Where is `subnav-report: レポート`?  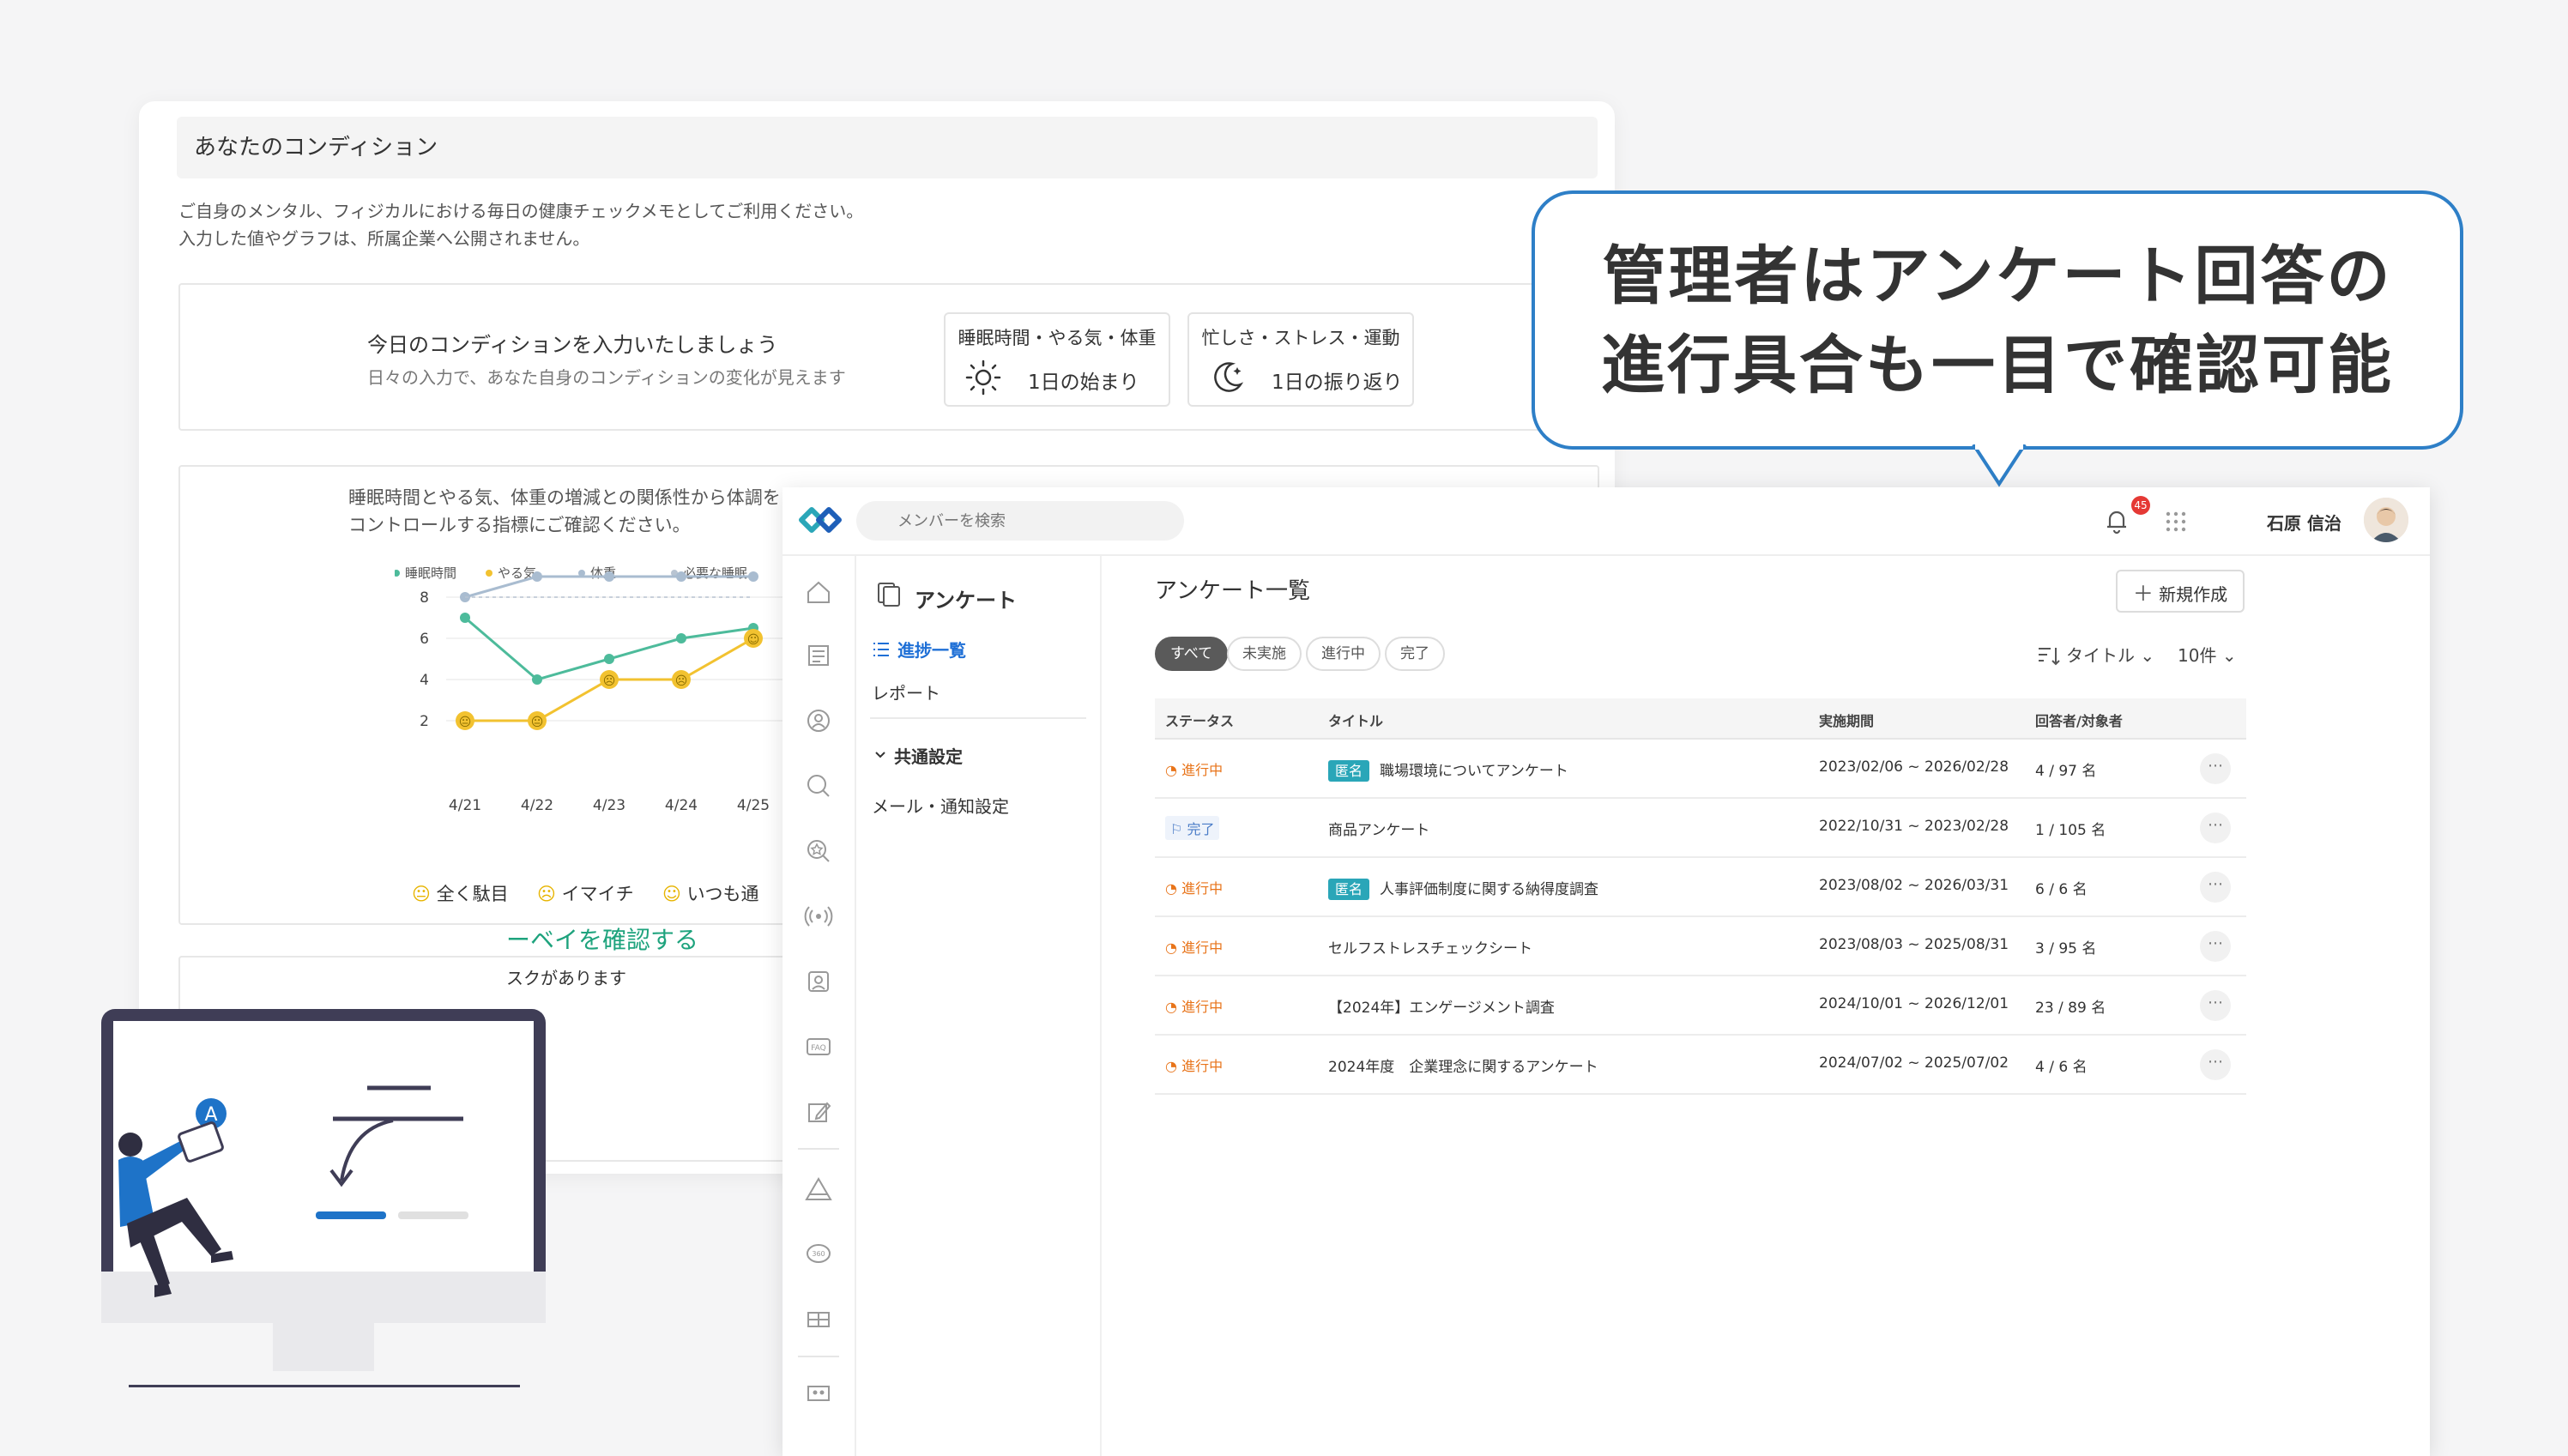
subnav-report: レポート is located at coordinates (906, 692).